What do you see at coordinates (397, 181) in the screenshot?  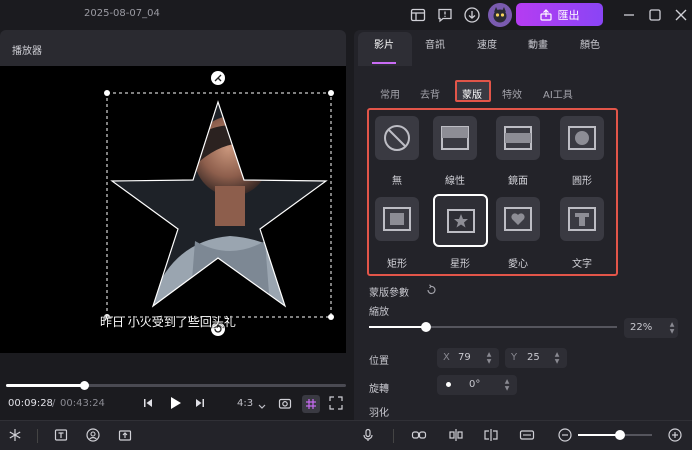 I see `mask-label: 無` at bounding box center [397, 181].